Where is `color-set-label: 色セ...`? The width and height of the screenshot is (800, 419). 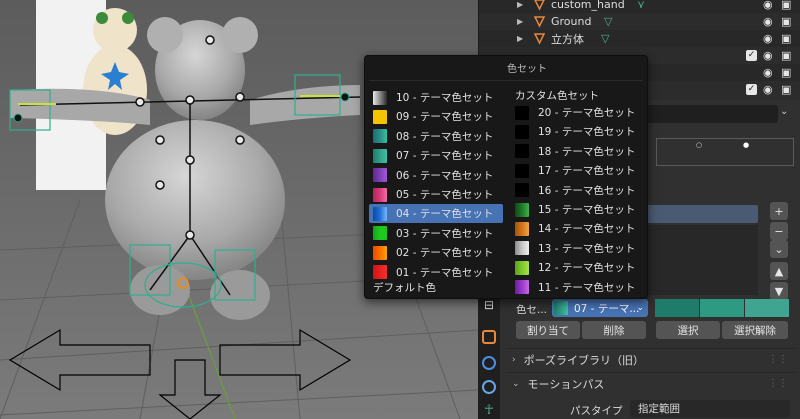 color-set-label: 色セ... is located at coordinates (532, 310).